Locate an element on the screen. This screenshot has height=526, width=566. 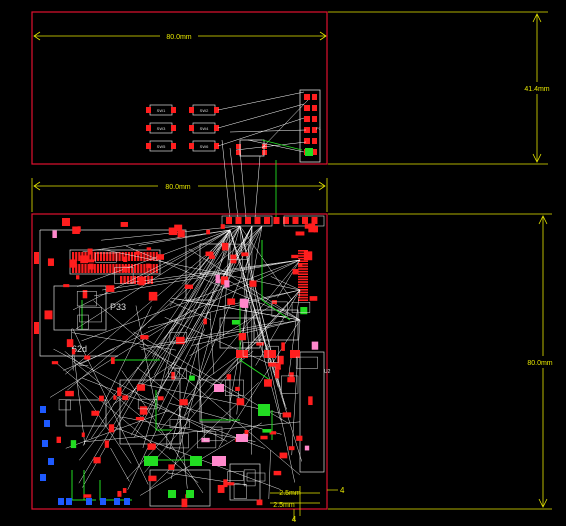
label-p33: P33 is located at coordinates (118, 307).